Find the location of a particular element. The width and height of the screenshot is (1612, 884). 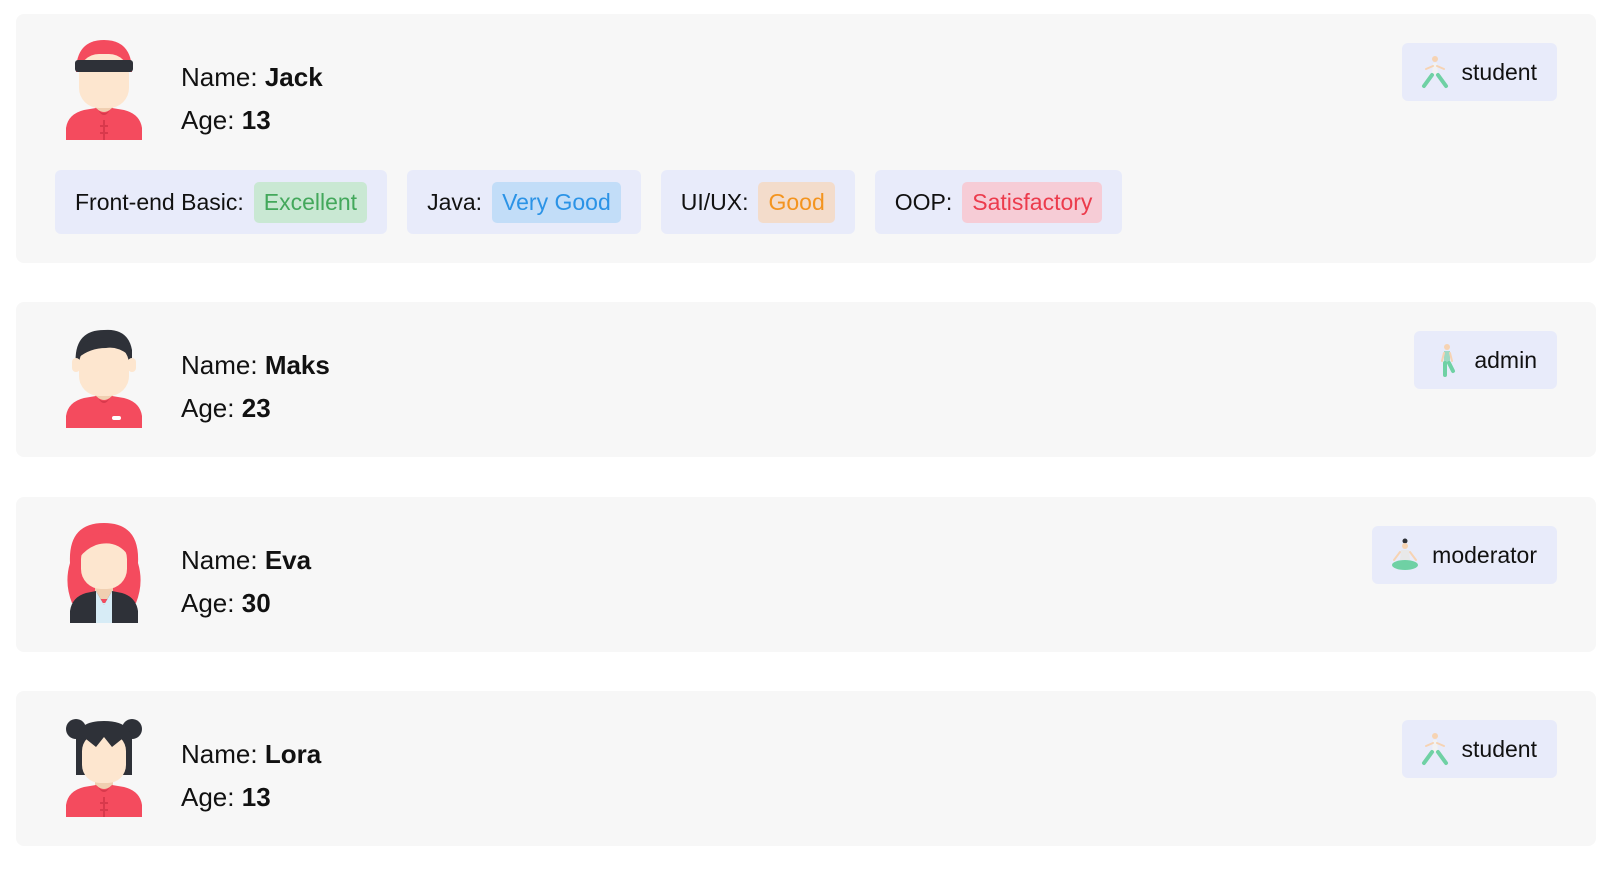

skill-item: OOP: Satisfactory is located at coordinates (998, 202).